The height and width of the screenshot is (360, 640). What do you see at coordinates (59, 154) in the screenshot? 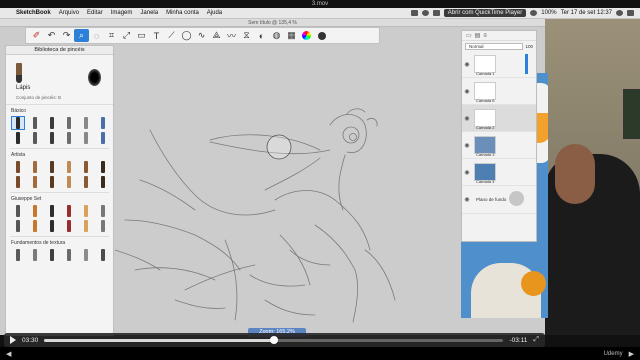
I see `section-artista: Artista` at bounding box center [59, 154].